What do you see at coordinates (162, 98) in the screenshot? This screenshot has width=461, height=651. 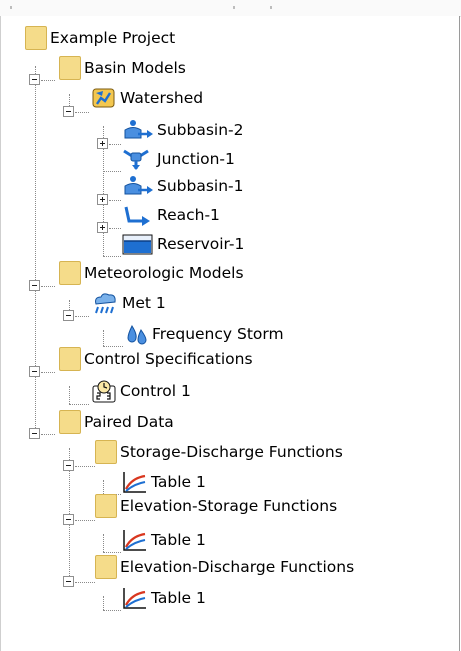 I see `node-label: Watershed` at bounding box center [162, 98].